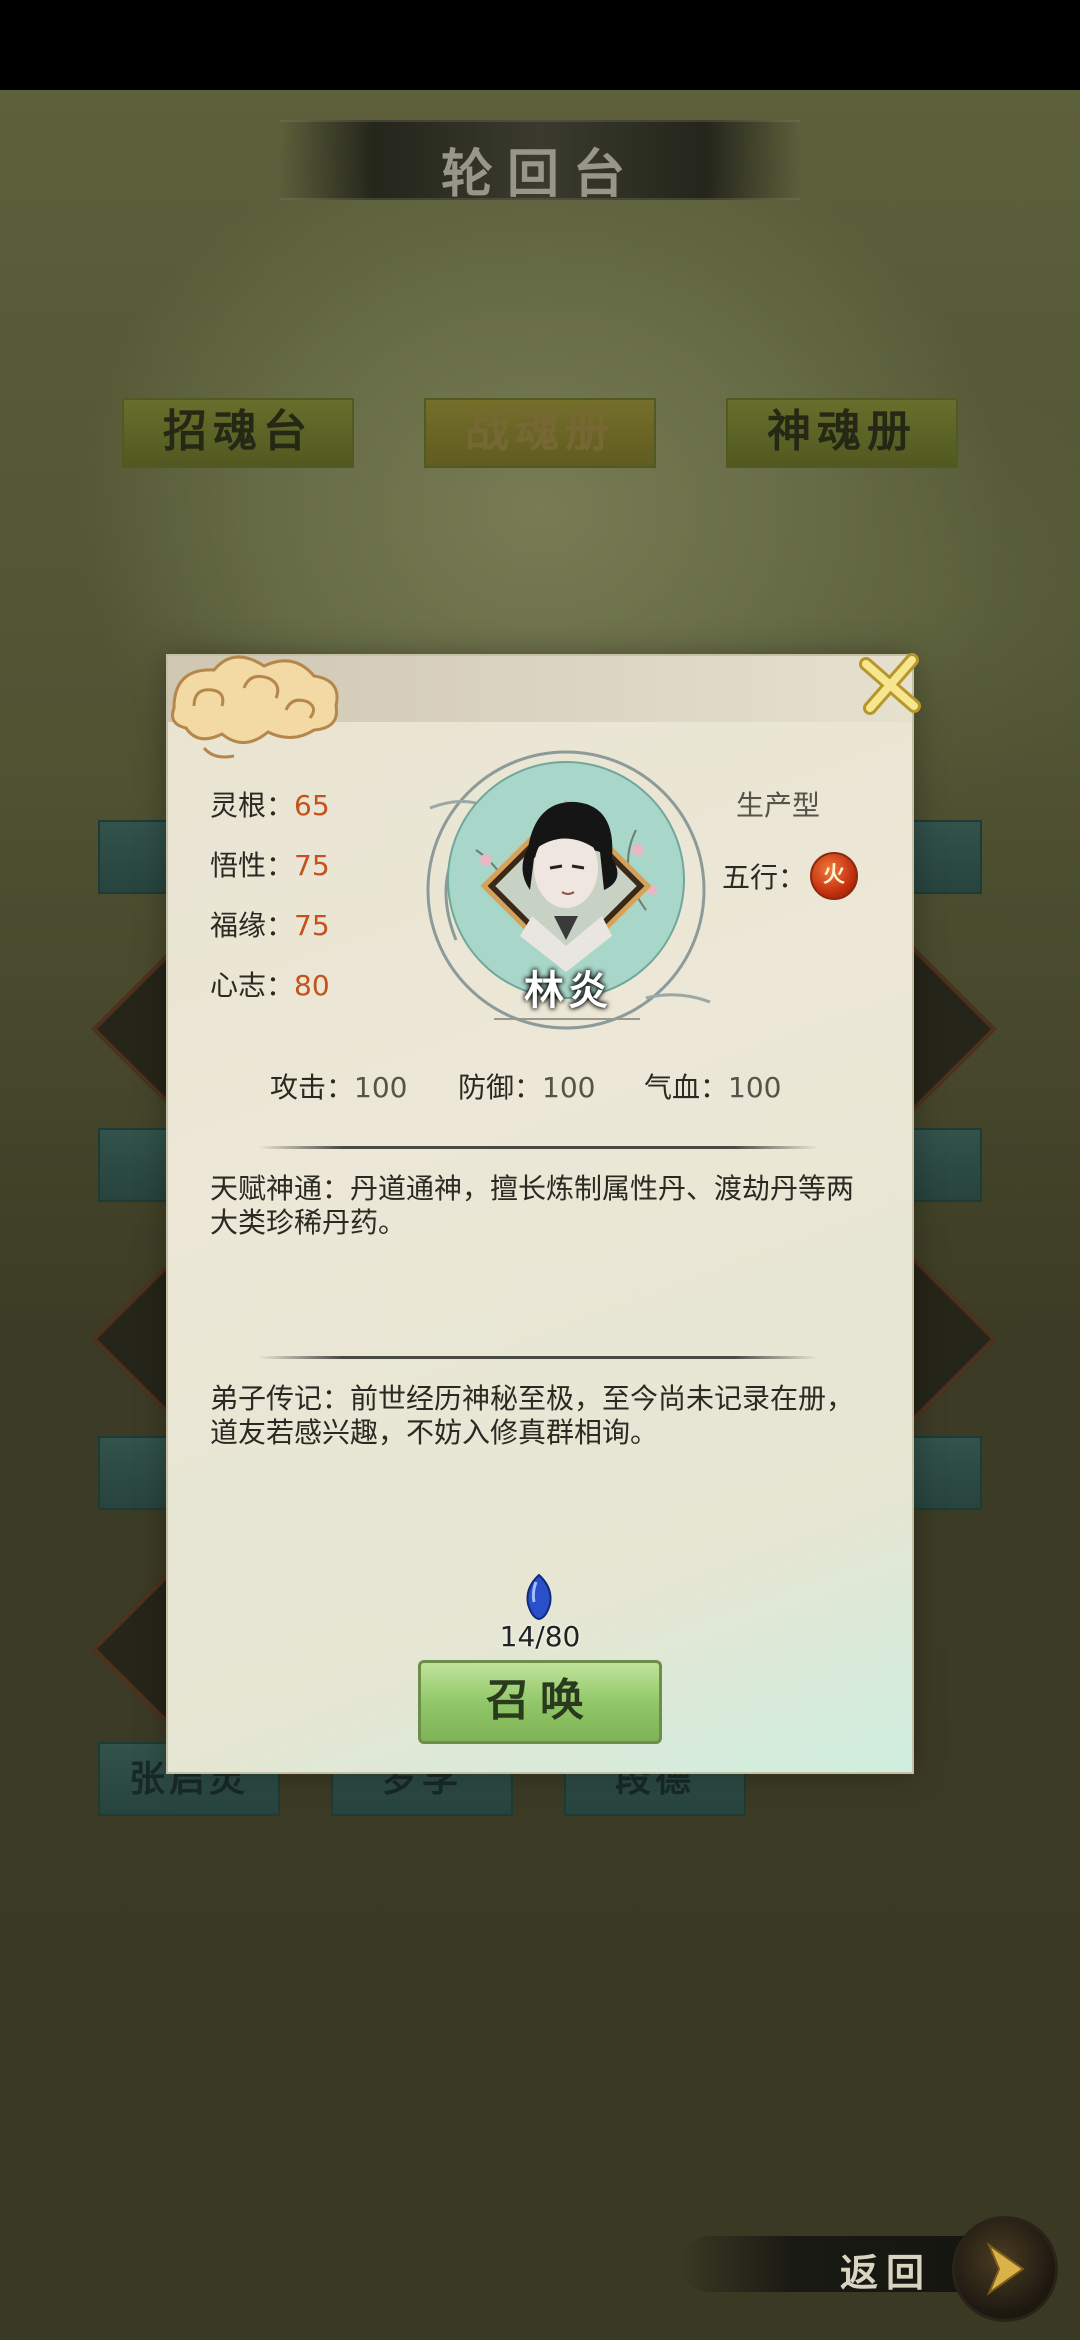 The image size is (1080, 2340). What do you see at coordinates (255, 707) in the screenshot?
I see `cloud-ornament-icon` at bounding box center [255, 707].